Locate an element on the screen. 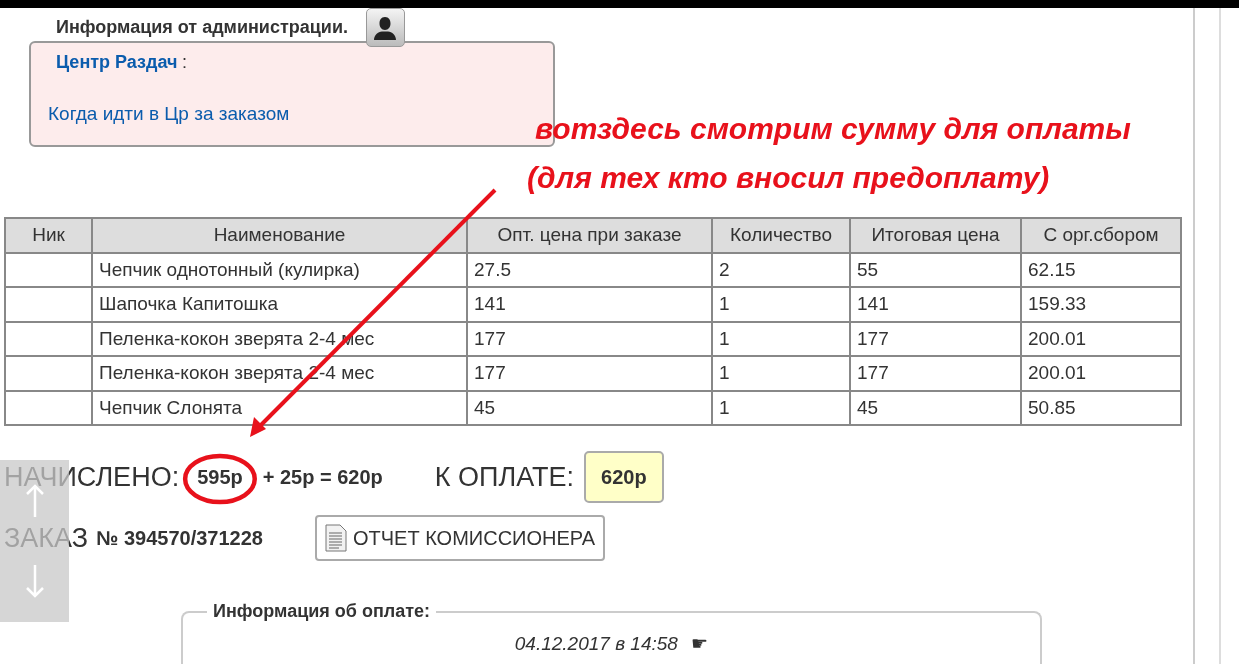 This screenshot has width=1239, height=664. column-header: С орг.сбором is located at coordinates (1101, 235).